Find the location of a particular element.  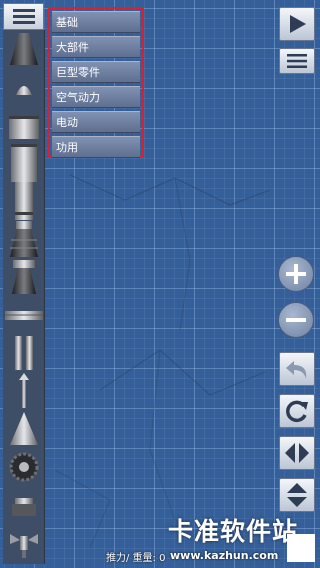

category-electric: 电动 is located at coordinates (96, 122).